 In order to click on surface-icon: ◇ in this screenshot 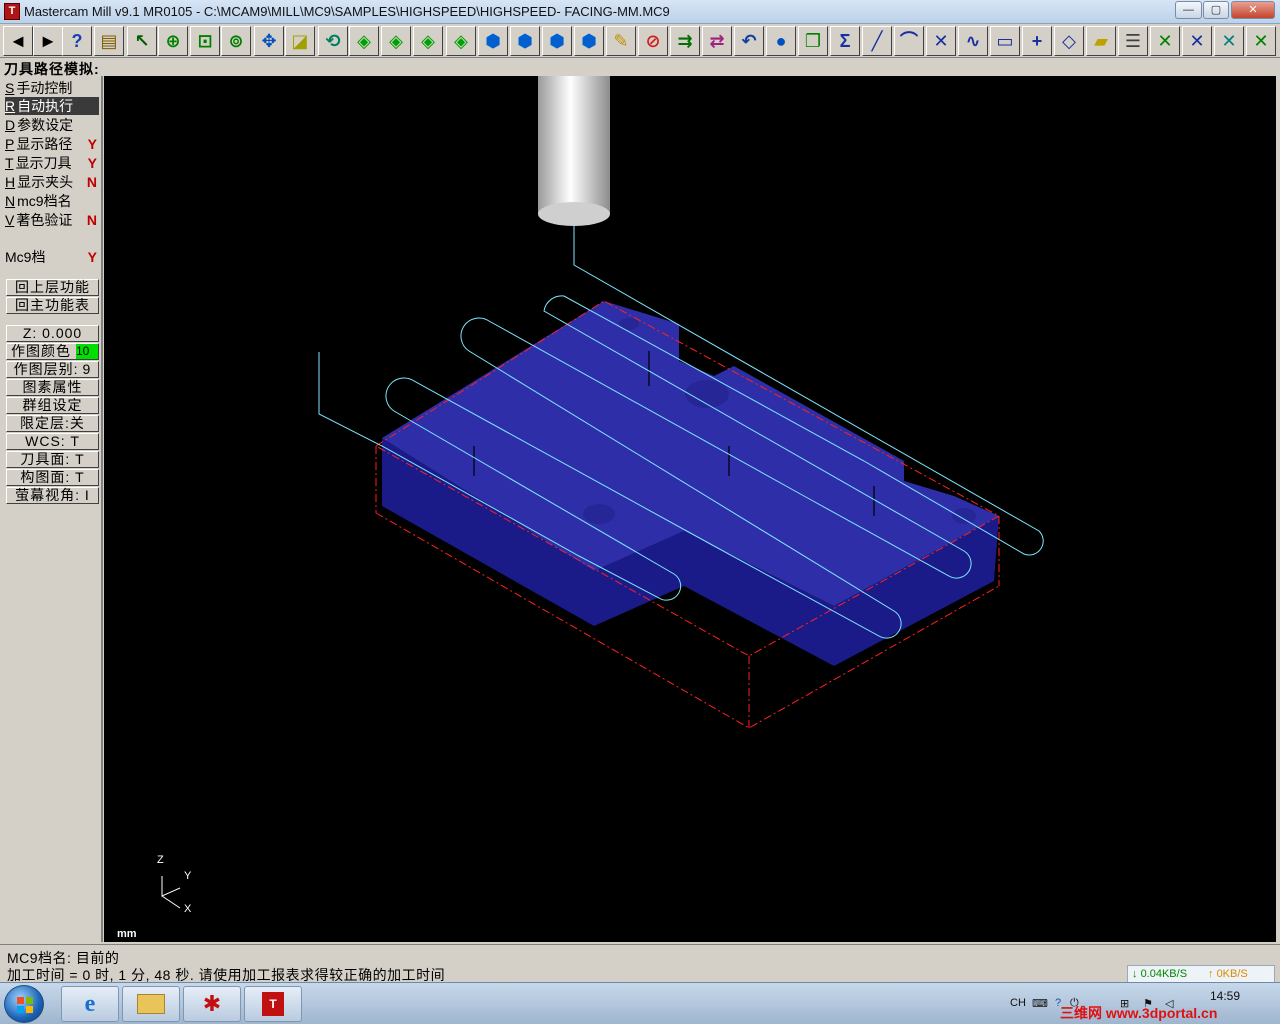, I will do `click(1069, 41)`.